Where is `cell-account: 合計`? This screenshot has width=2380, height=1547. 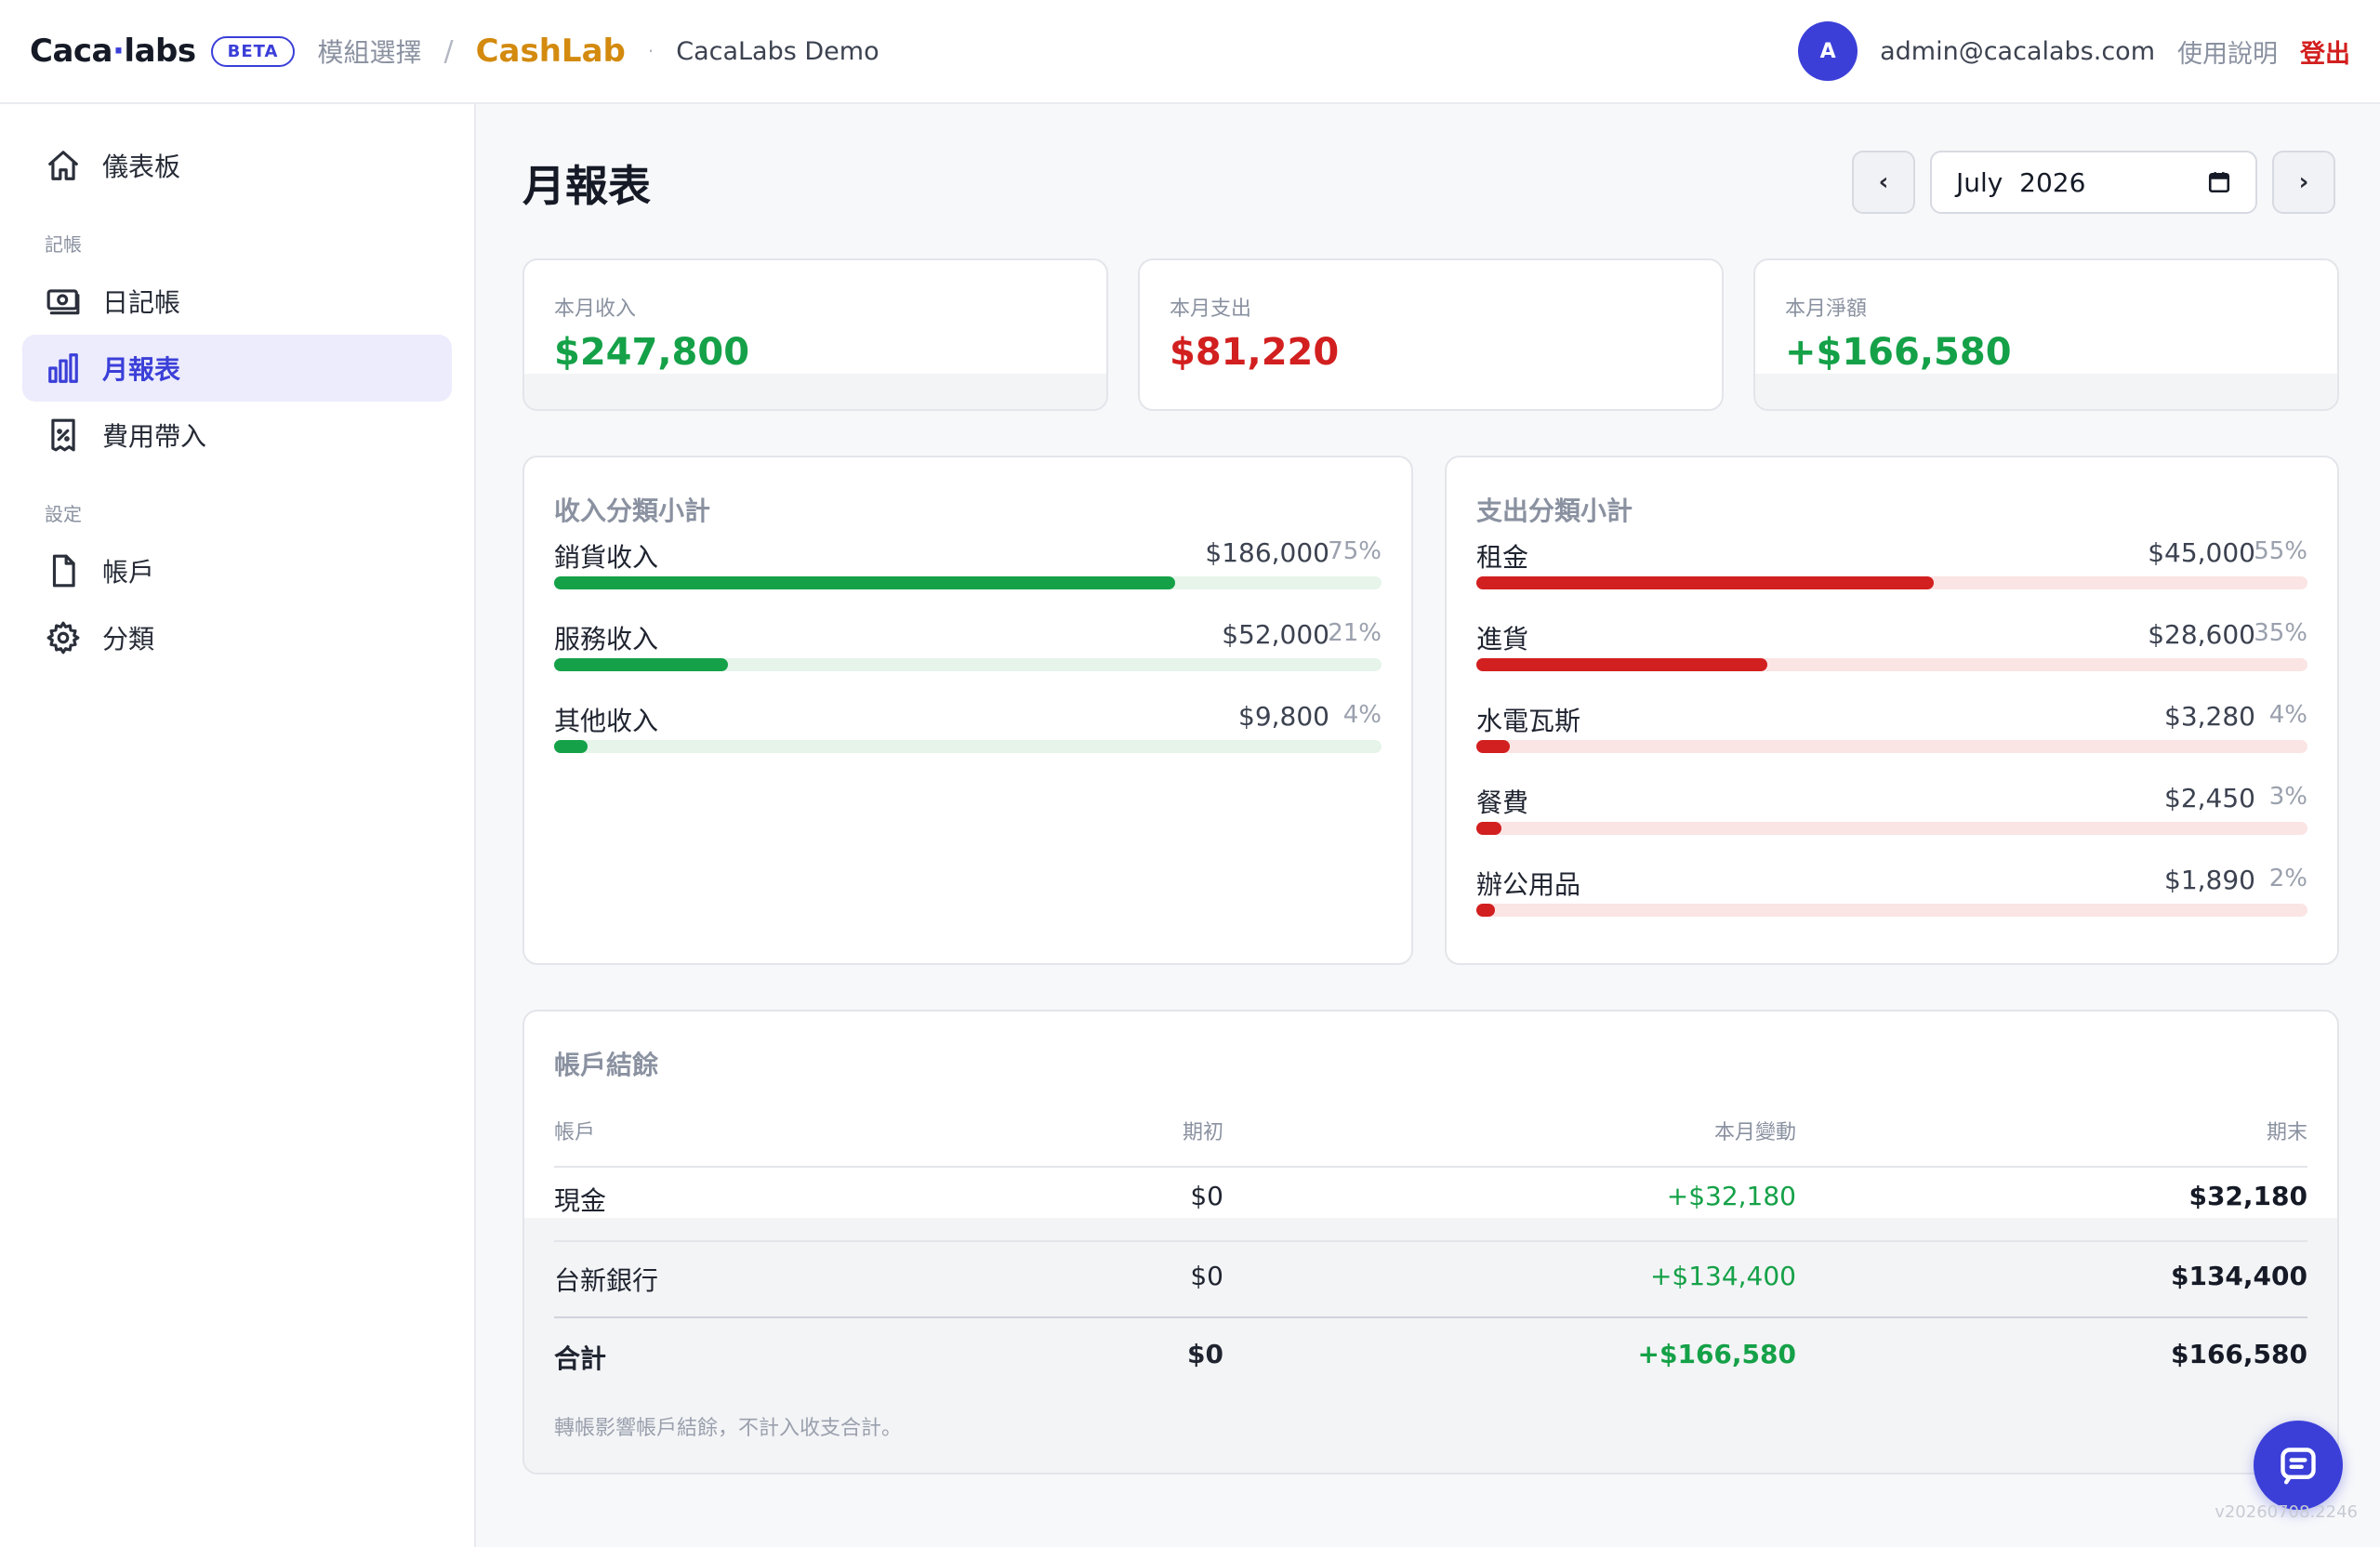 cell-account: 合計 is located at coordinates (580, 1358).